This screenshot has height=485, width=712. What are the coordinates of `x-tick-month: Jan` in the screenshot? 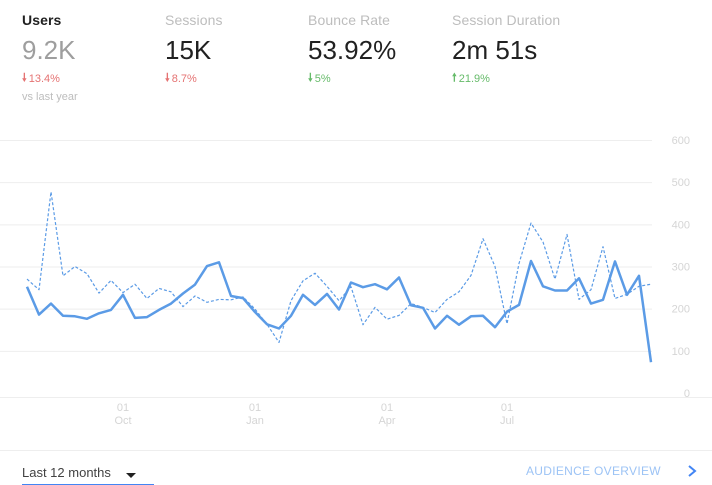 It's located at (255, 421).